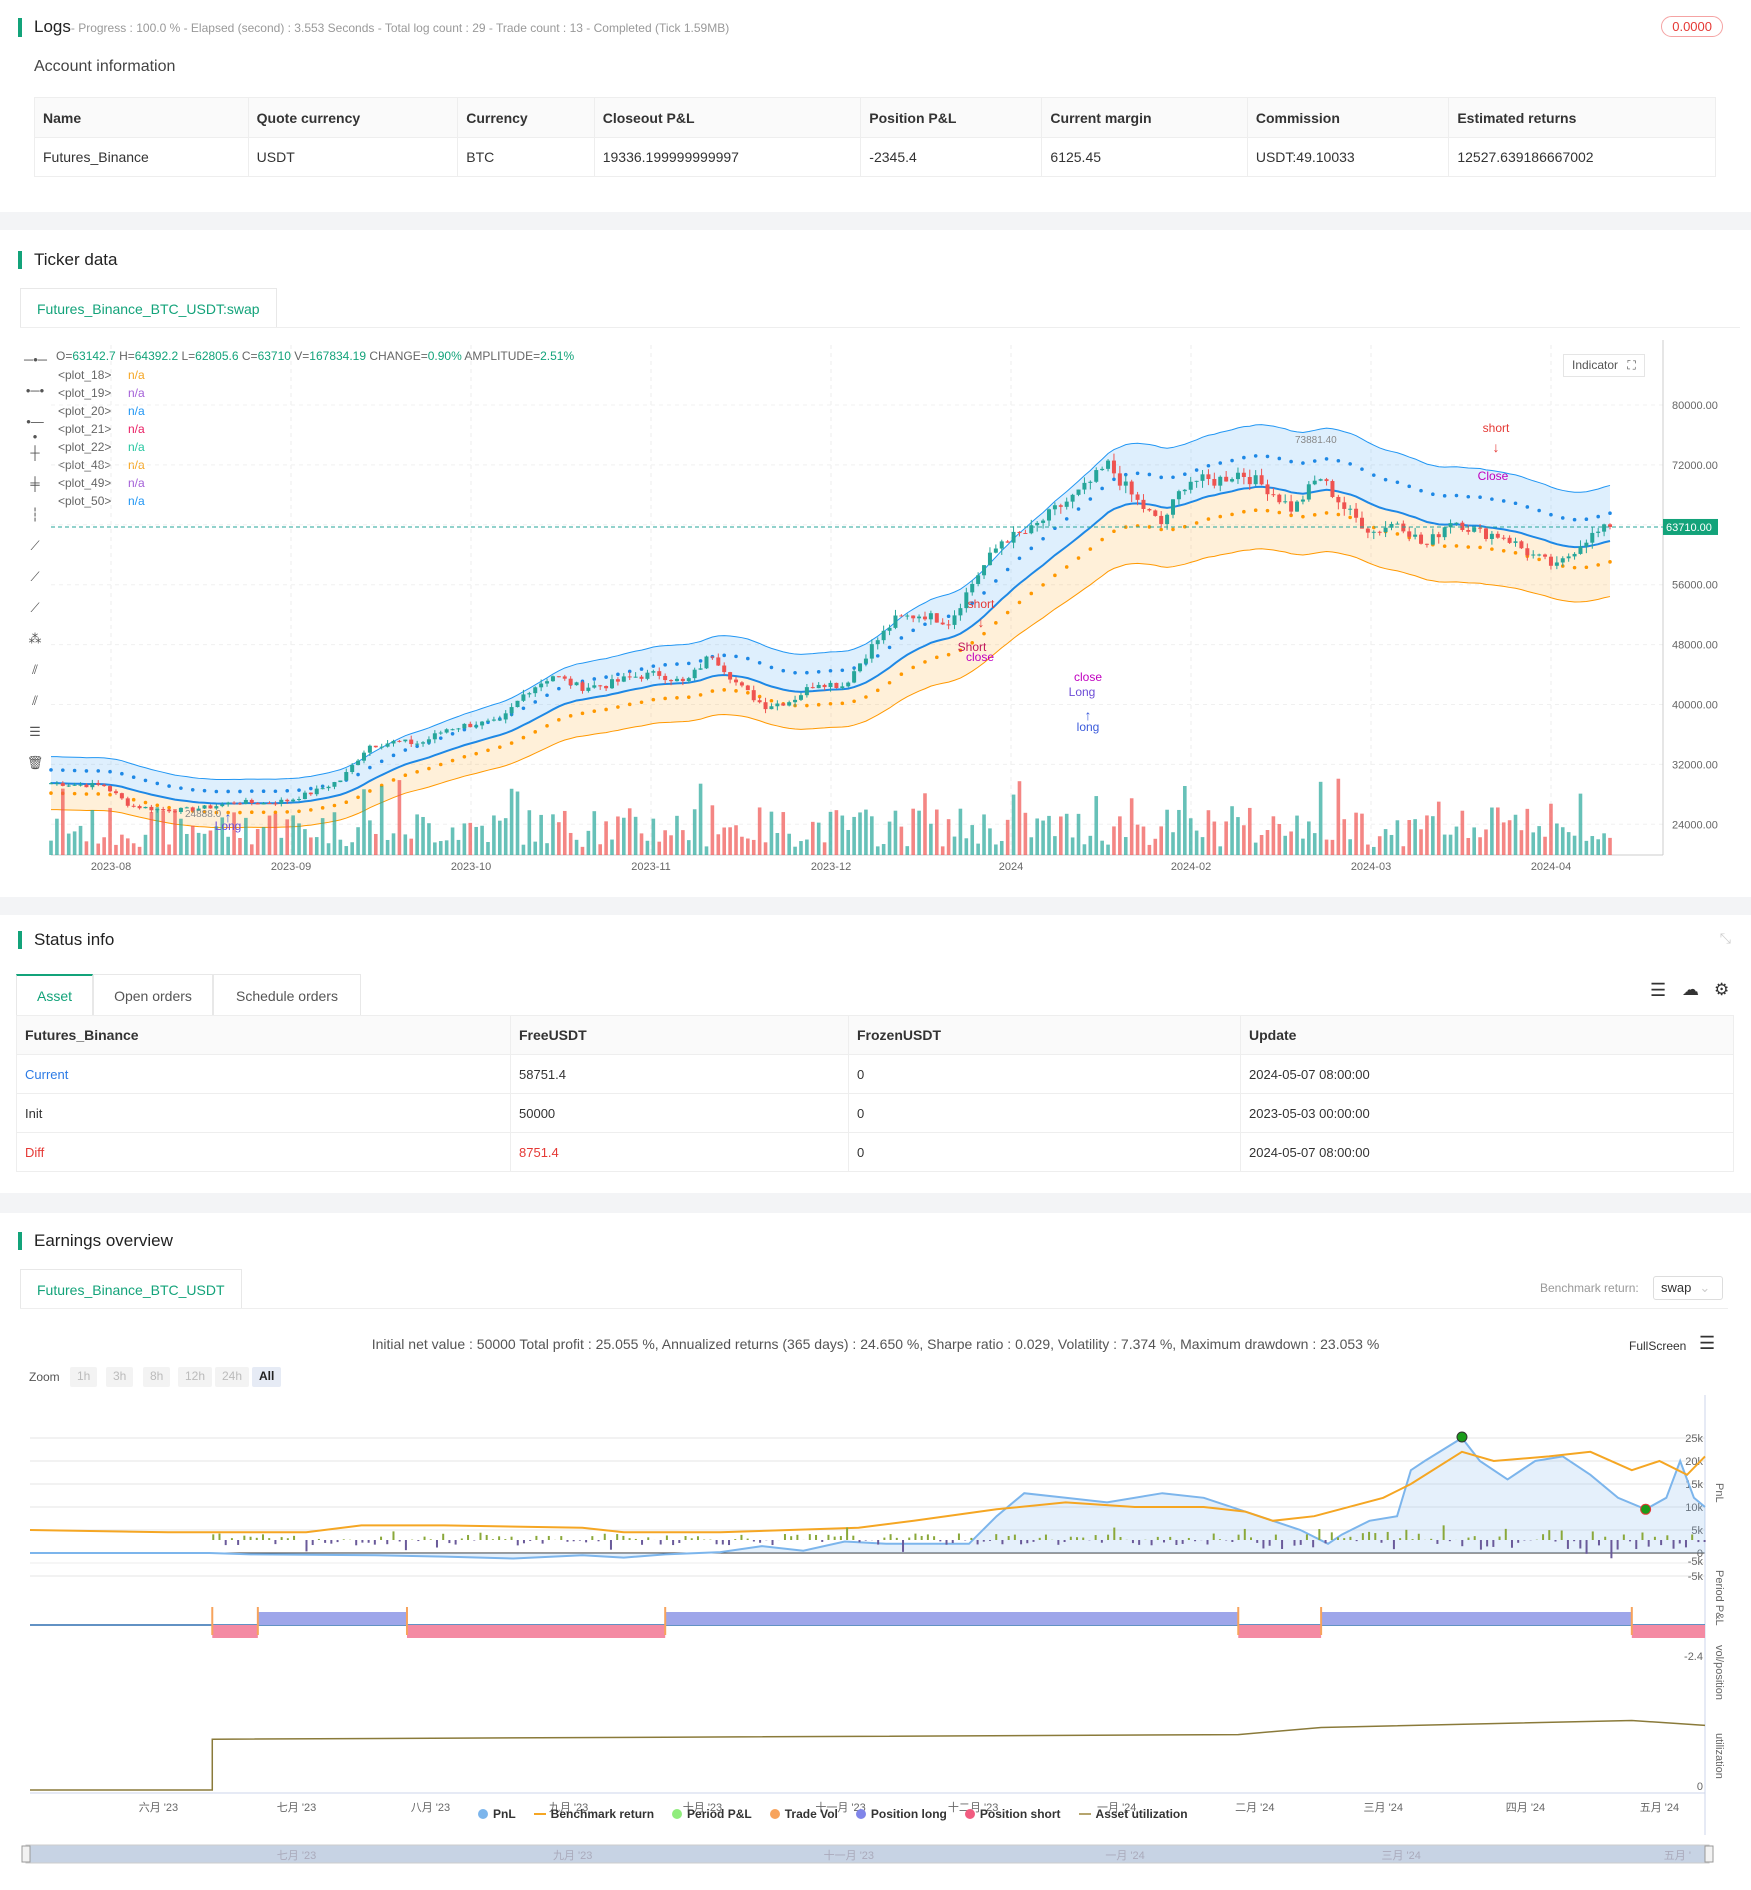 This screenshot has height=1890, width=1751. What do you see at coordinates (157, 1377) in the screenshot?
I see `zoom-8h-button: 8h` at bounding box center [157, 1377].